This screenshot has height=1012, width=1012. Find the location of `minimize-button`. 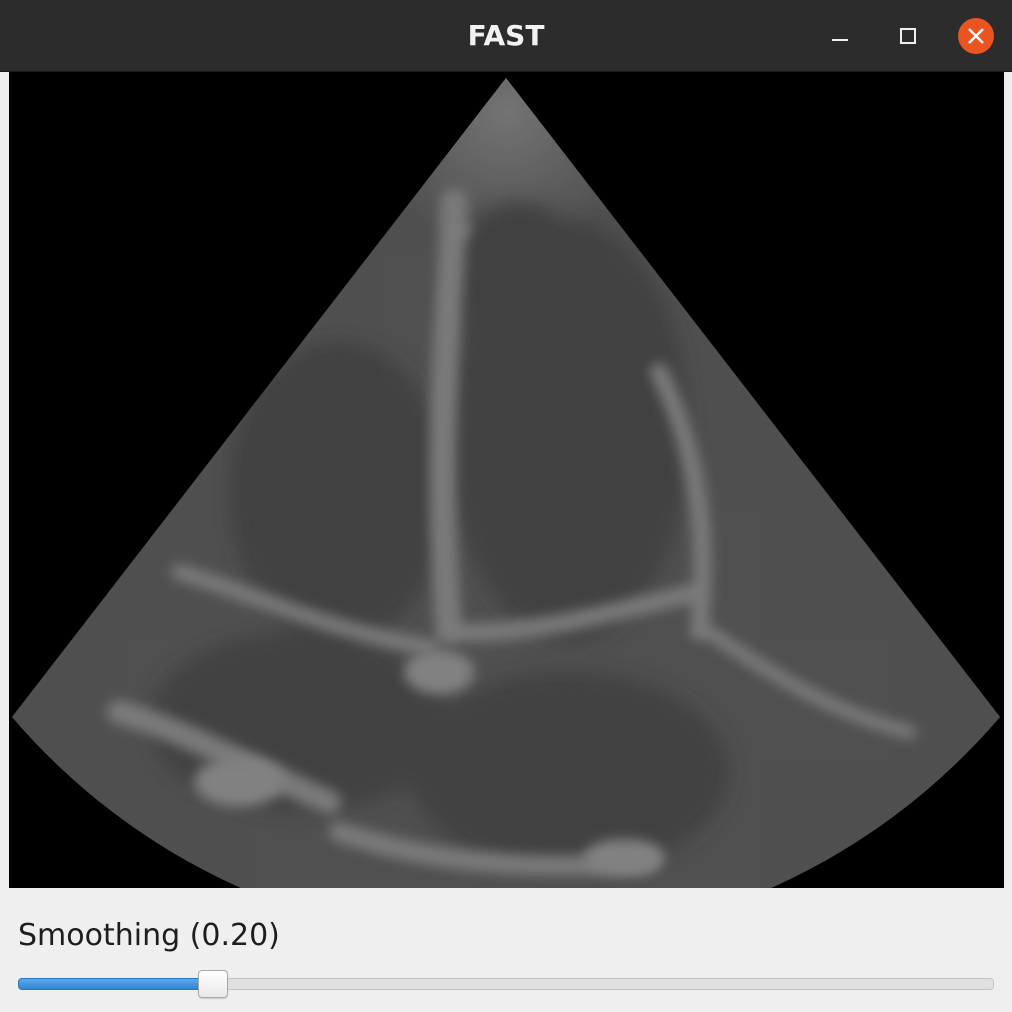

minimize-button is located at coordinates (840, 36).